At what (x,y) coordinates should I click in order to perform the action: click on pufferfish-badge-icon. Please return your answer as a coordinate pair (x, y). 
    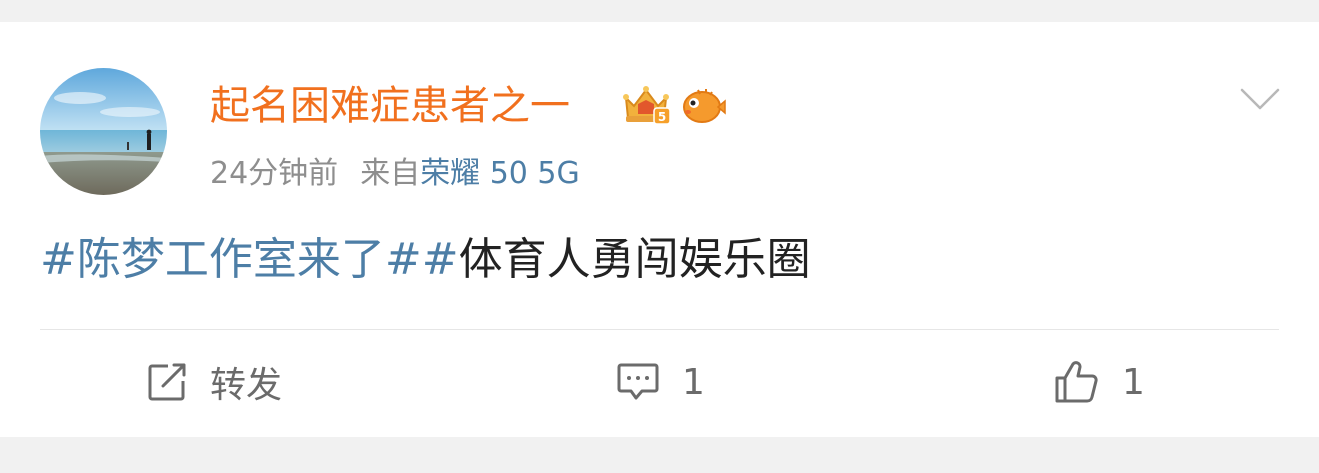
    Looking at the image, I should click on (703, 106).